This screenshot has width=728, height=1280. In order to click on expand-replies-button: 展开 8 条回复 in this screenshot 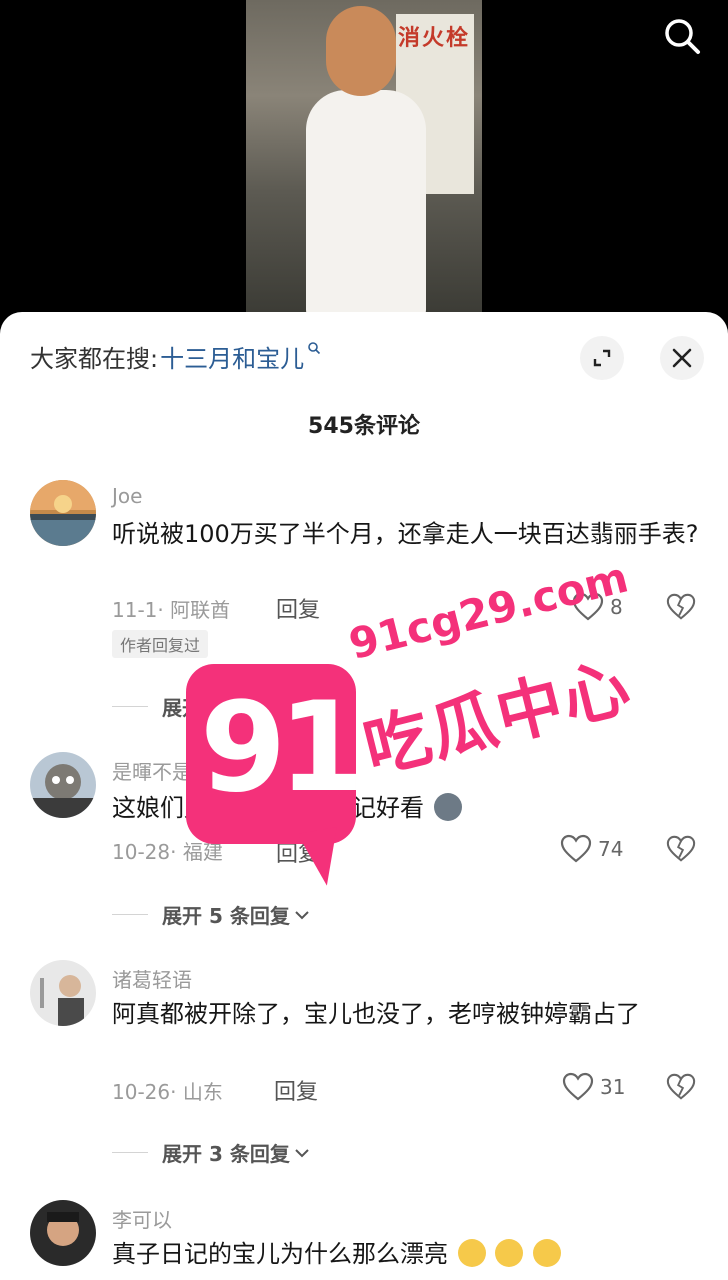, I will do `click(211, 706)`.